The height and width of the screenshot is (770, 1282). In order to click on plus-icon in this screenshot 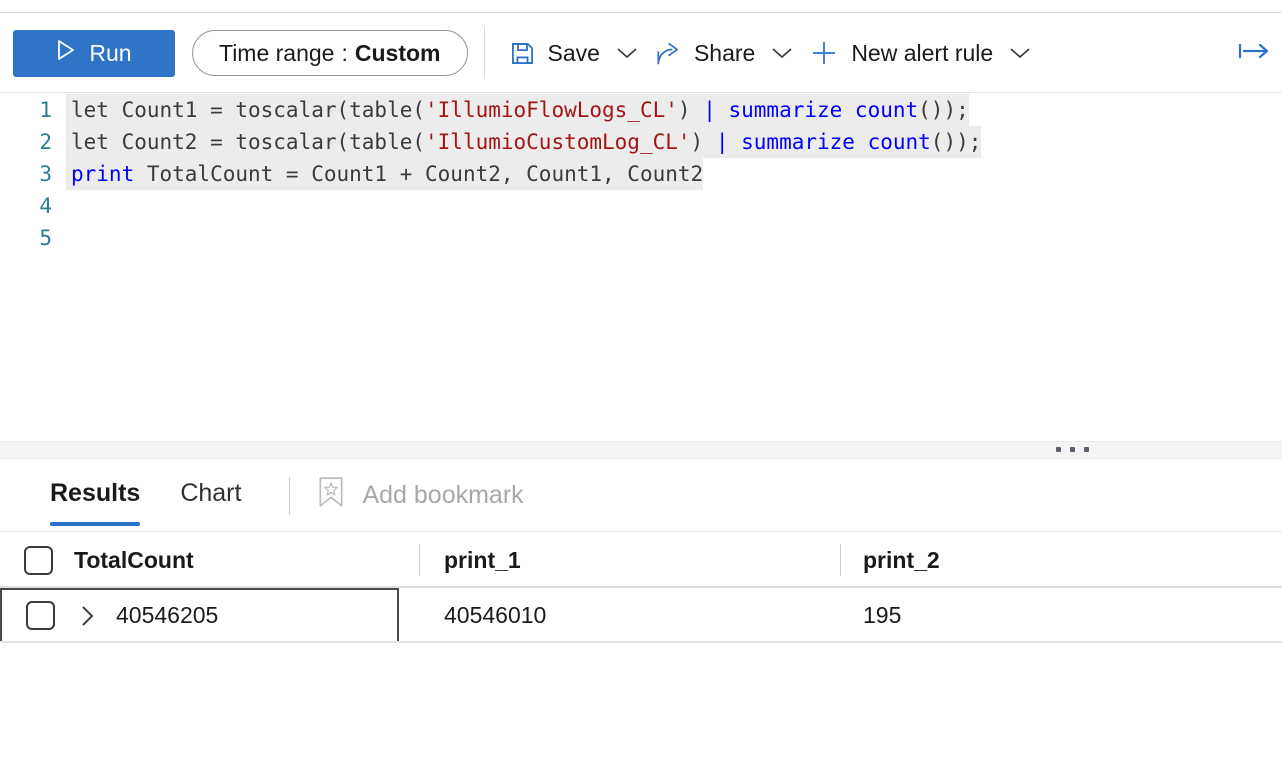, I will do `click(824, 53)`.